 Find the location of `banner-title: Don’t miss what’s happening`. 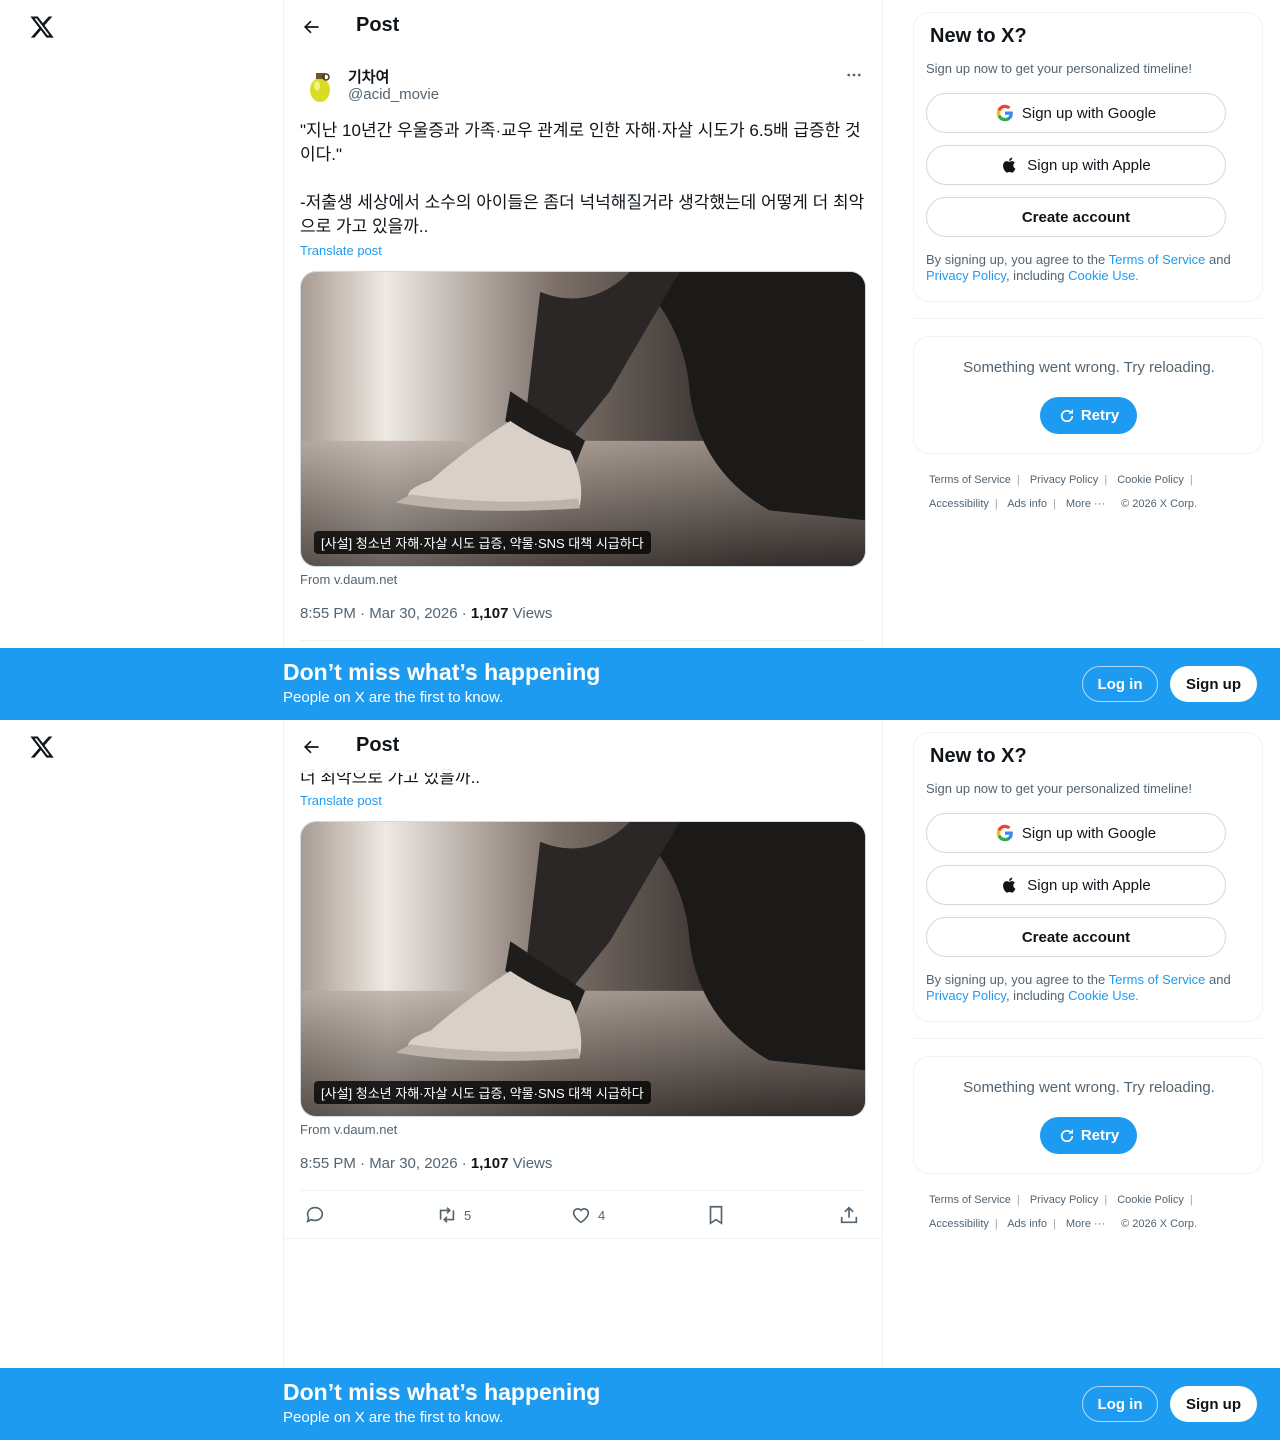

banner-title: Don’t miss what’s happening is located at coordinates (442, 1392).